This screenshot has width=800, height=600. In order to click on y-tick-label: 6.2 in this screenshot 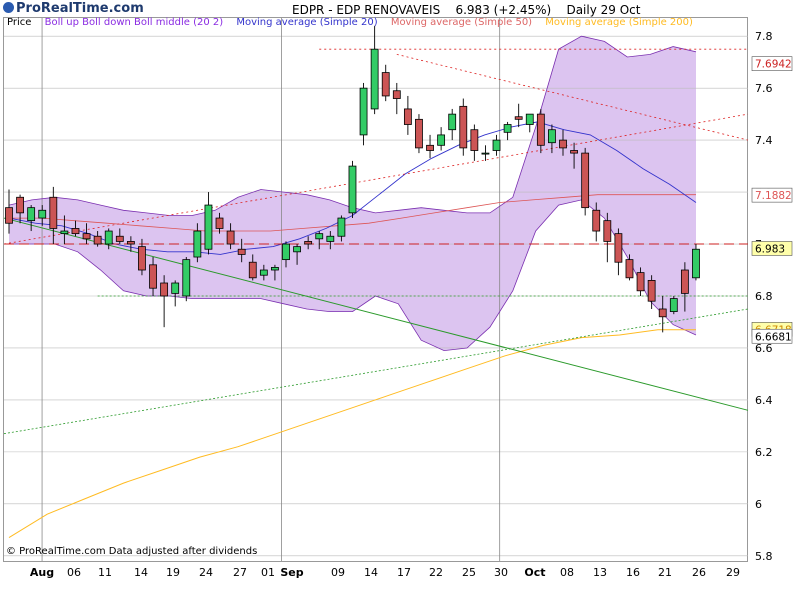, I will do `click(764, 452)`.